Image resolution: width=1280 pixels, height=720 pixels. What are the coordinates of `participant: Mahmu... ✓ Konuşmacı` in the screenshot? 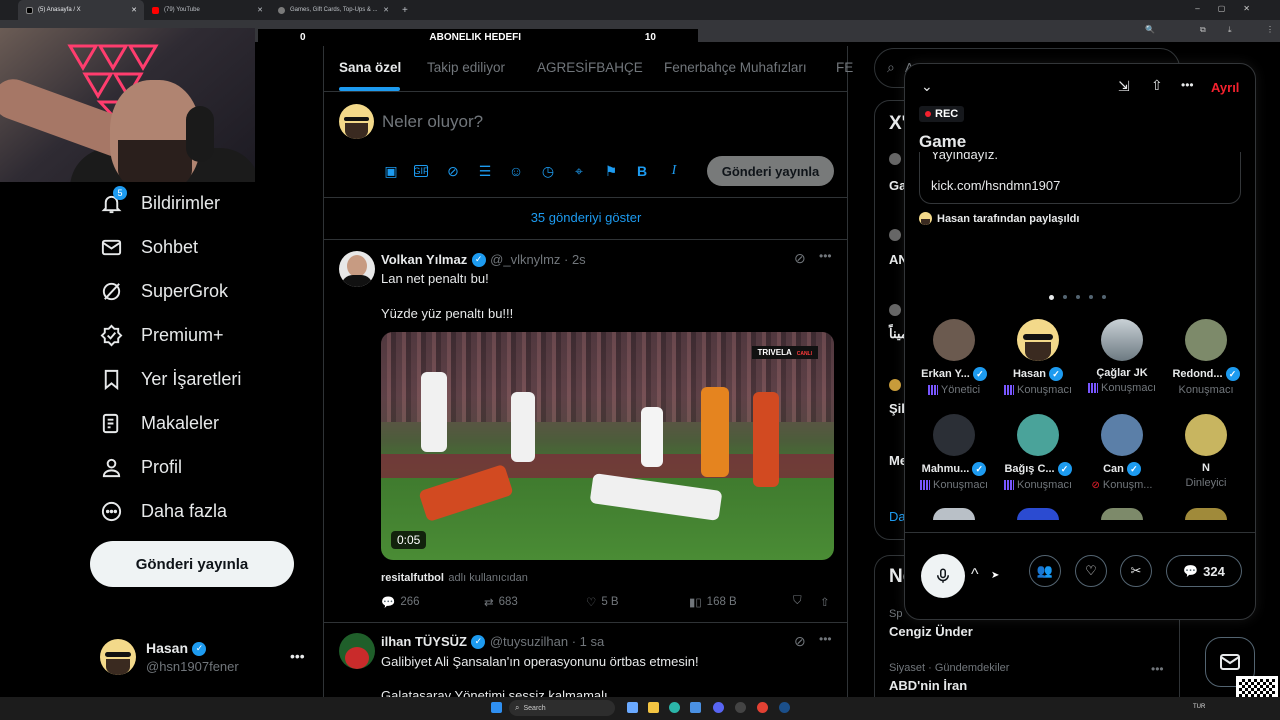 It's located at (954, 452).